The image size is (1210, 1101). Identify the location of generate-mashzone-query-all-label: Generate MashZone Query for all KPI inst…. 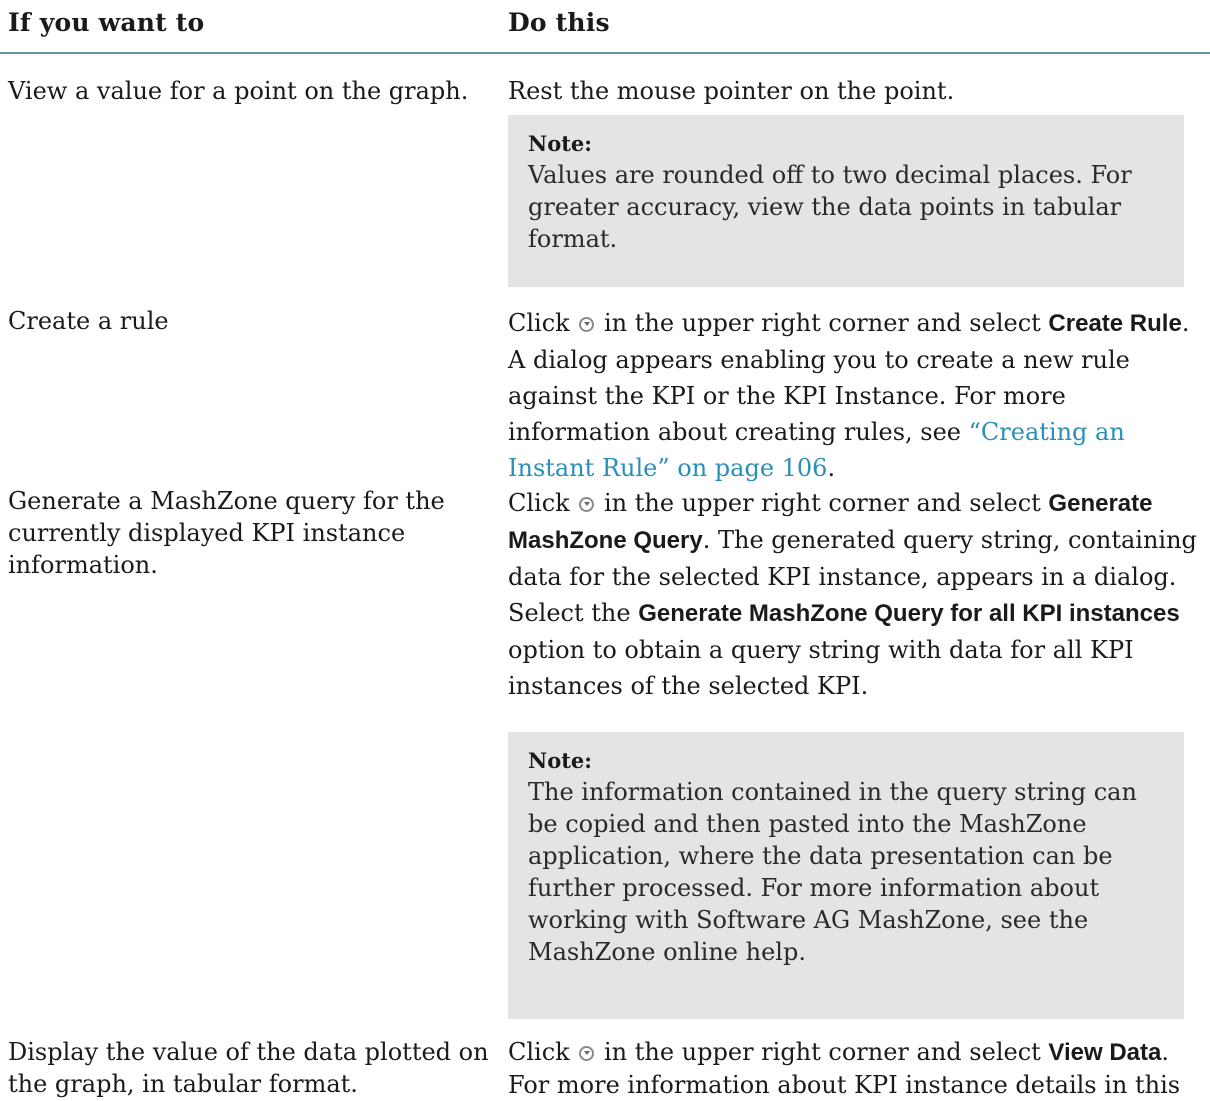
(909, 613).